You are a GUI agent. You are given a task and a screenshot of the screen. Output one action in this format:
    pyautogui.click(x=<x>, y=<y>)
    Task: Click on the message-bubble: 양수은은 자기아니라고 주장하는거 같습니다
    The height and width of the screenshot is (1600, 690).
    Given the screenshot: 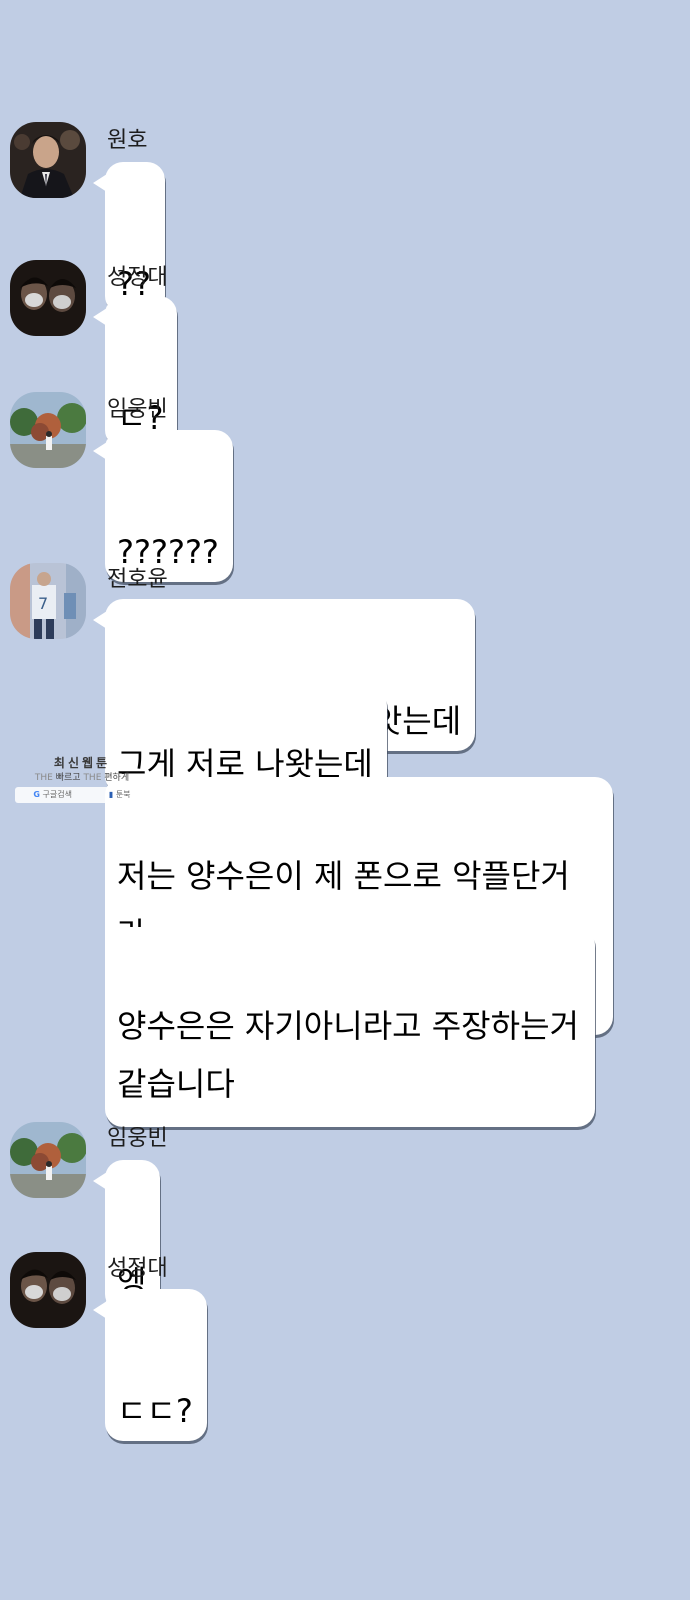 What is the action you would take?
    pyautogui.click(x=350, y=1027)
    